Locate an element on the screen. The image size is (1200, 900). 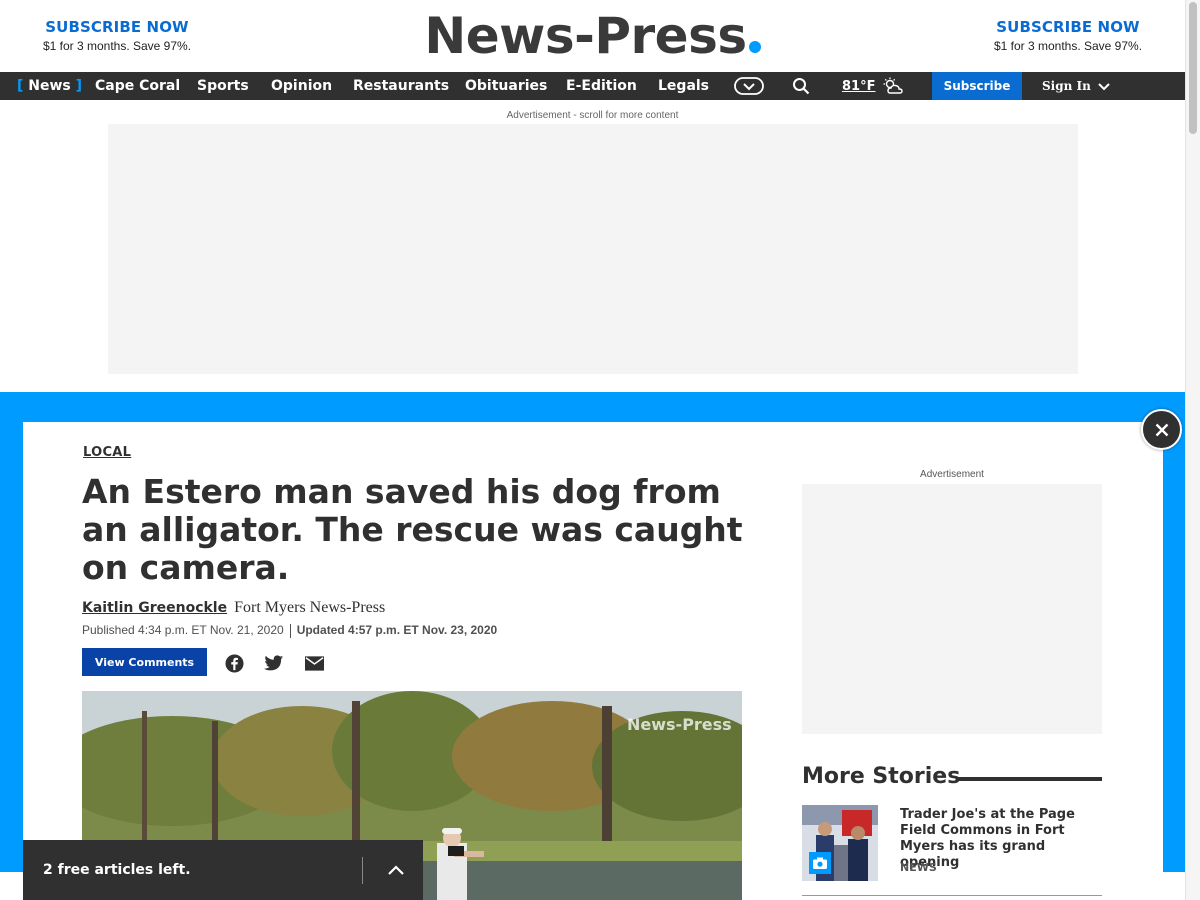
more-menu-button is located at coordinates (749, 86).